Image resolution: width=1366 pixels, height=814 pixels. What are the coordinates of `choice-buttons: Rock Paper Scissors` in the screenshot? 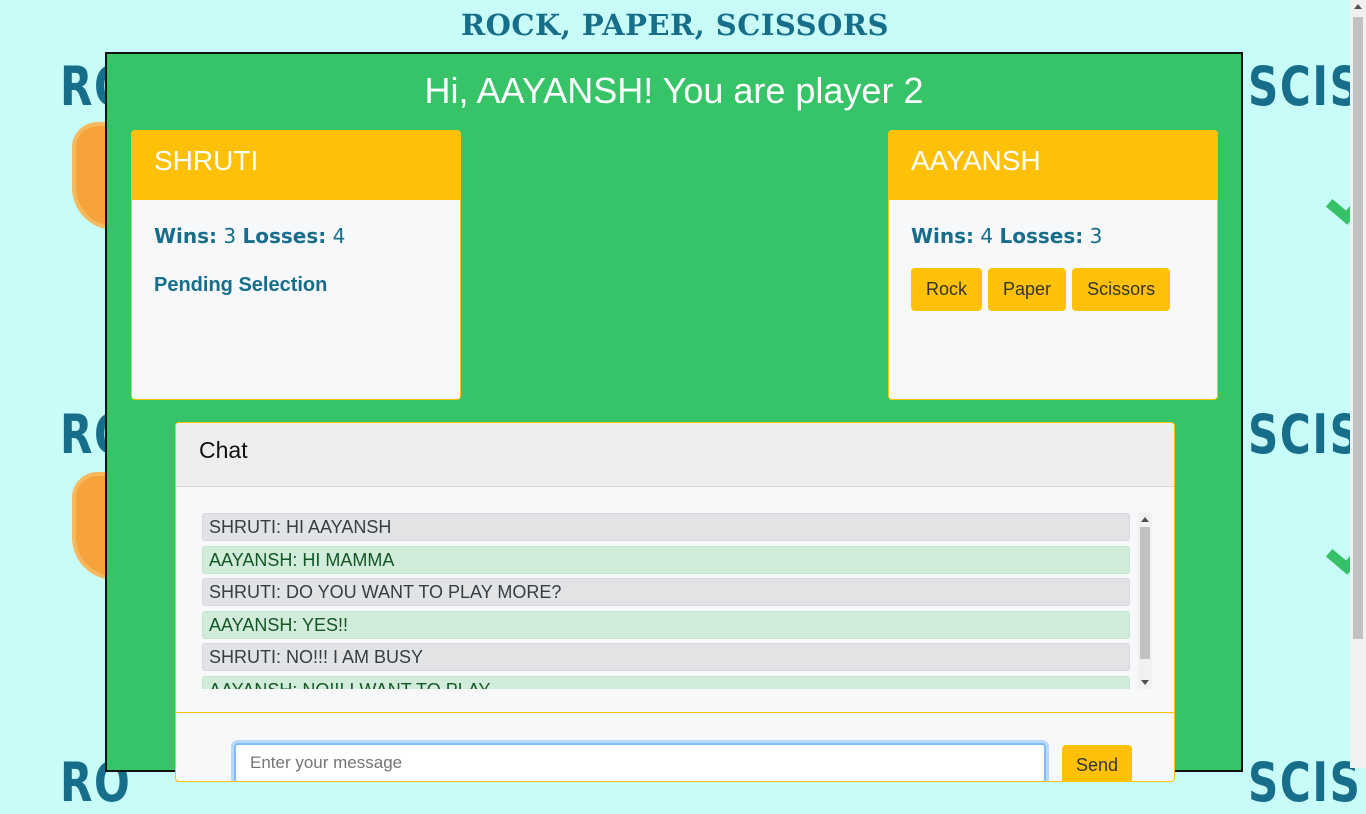 It's located at (1053, 289).